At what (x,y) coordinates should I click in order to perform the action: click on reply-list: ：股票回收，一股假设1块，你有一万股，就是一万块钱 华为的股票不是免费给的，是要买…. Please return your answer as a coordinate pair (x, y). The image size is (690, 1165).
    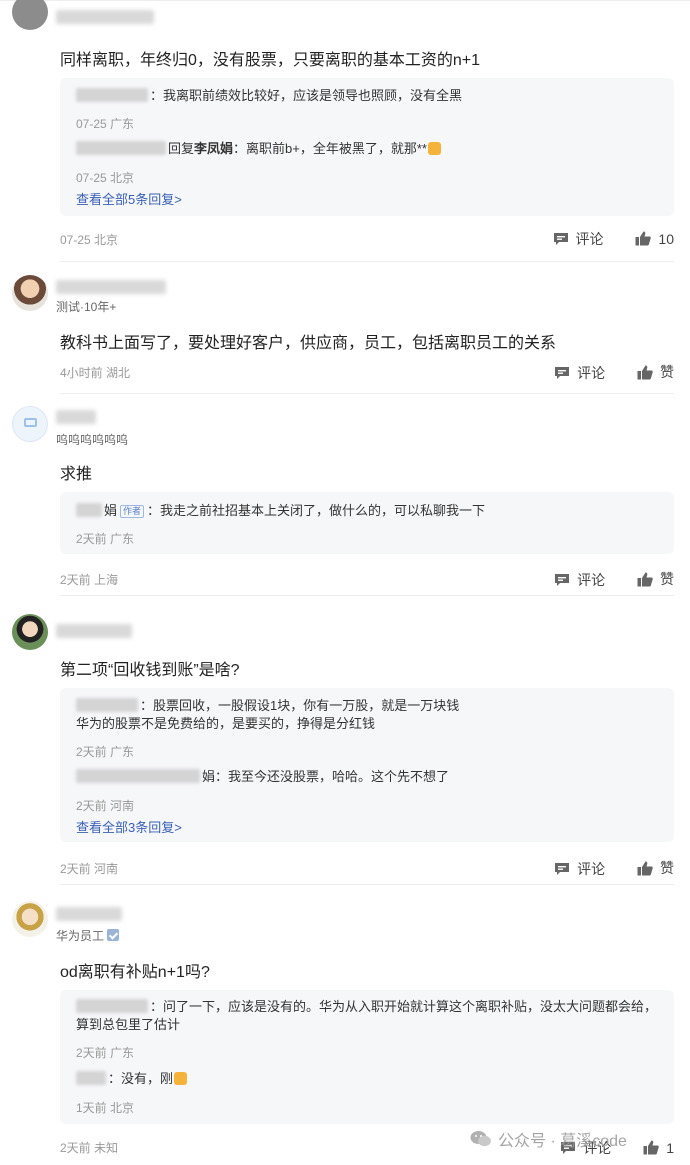
    Looking at the image, I should click on (367, 765).